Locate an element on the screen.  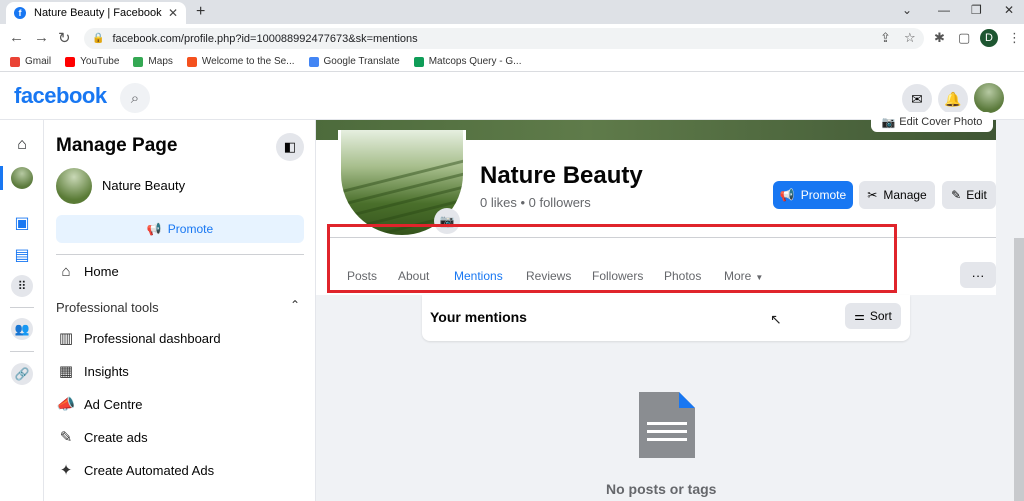
messenger-icon: ✉ is located at coordinates (917, 99).